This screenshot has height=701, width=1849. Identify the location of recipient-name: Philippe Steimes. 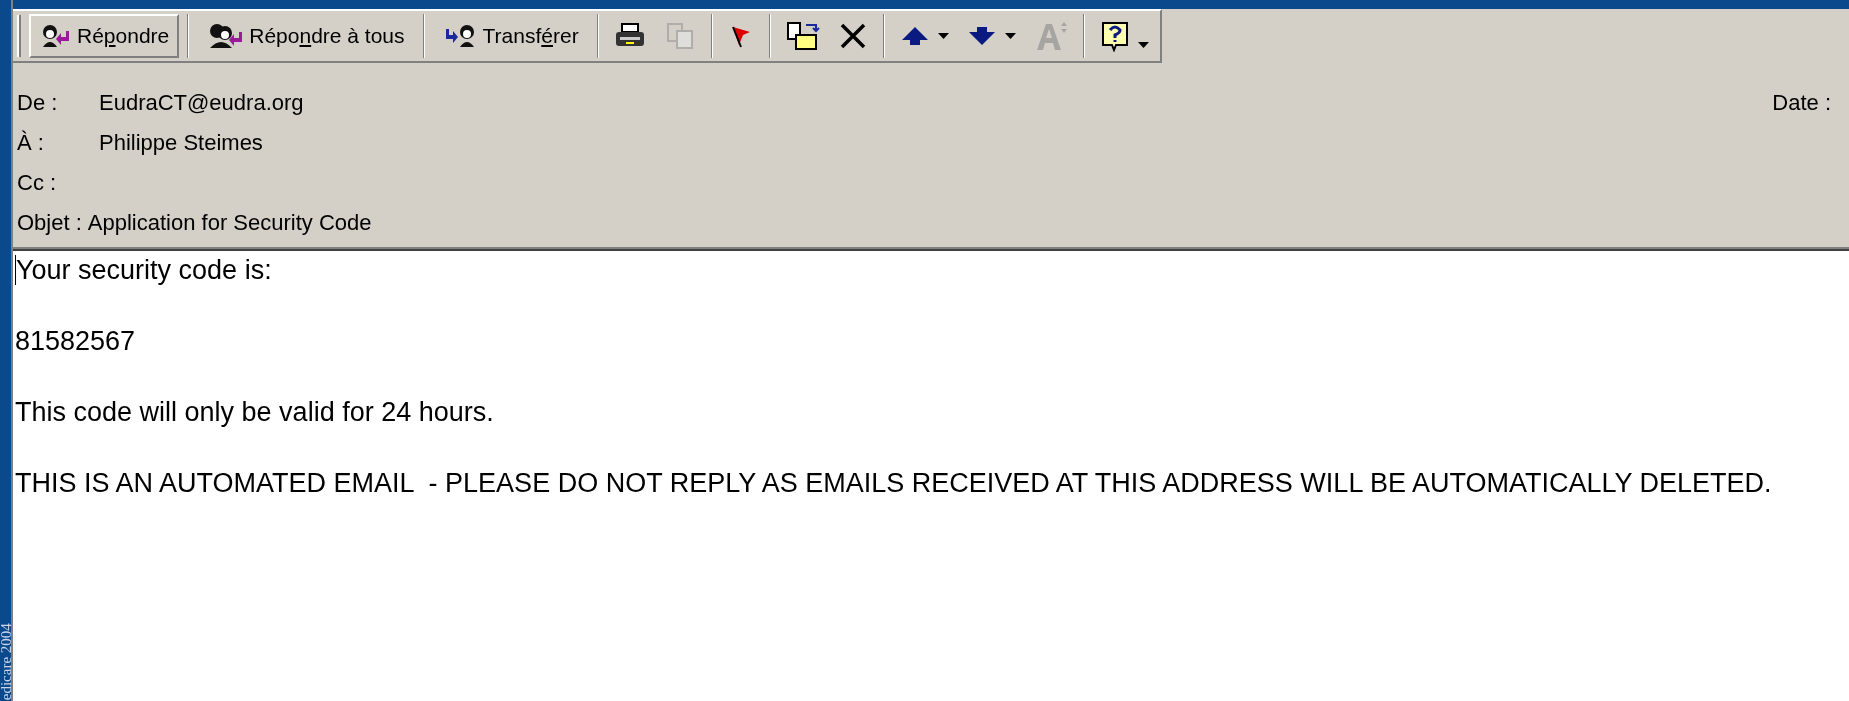
(181, 143).